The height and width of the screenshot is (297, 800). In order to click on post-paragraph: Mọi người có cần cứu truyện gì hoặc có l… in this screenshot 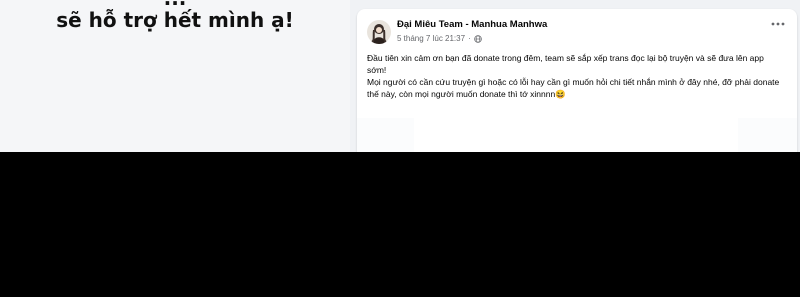, I will do `click(573, 88)`.